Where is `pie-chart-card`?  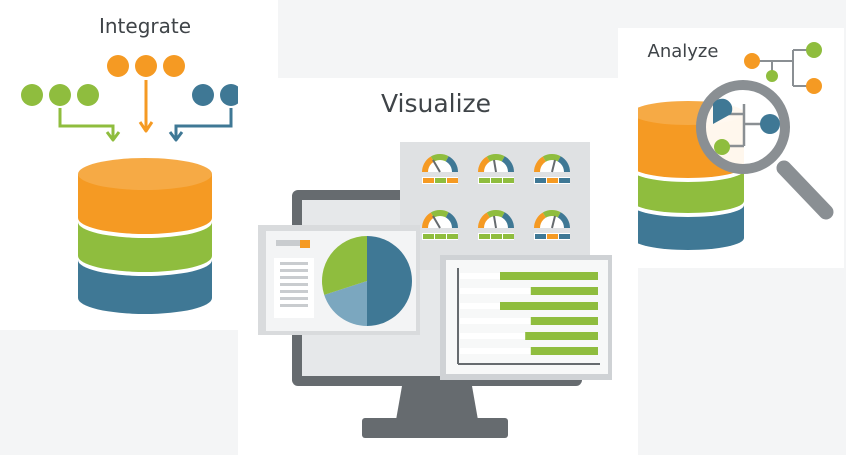 pie-chart-card is located at coordinates (339, 280).